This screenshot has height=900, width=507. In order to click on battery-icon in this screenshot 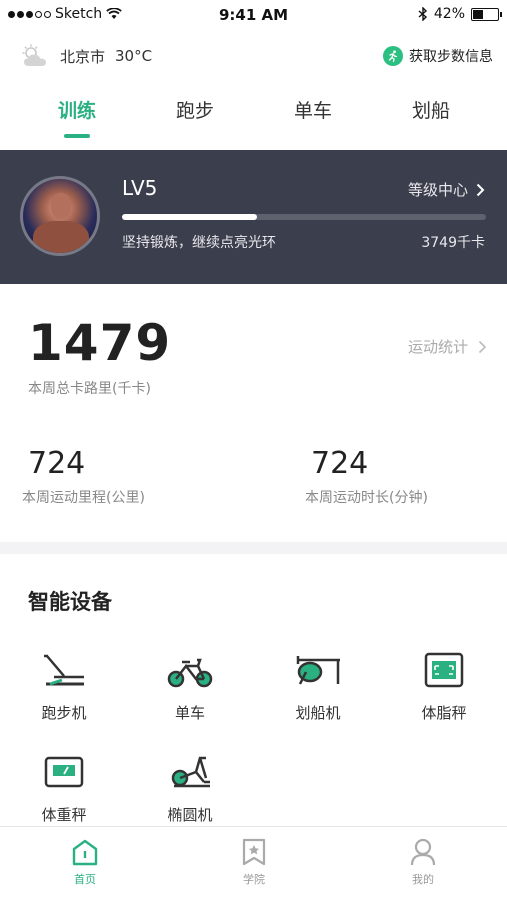, I will do `click(486, 14)`.